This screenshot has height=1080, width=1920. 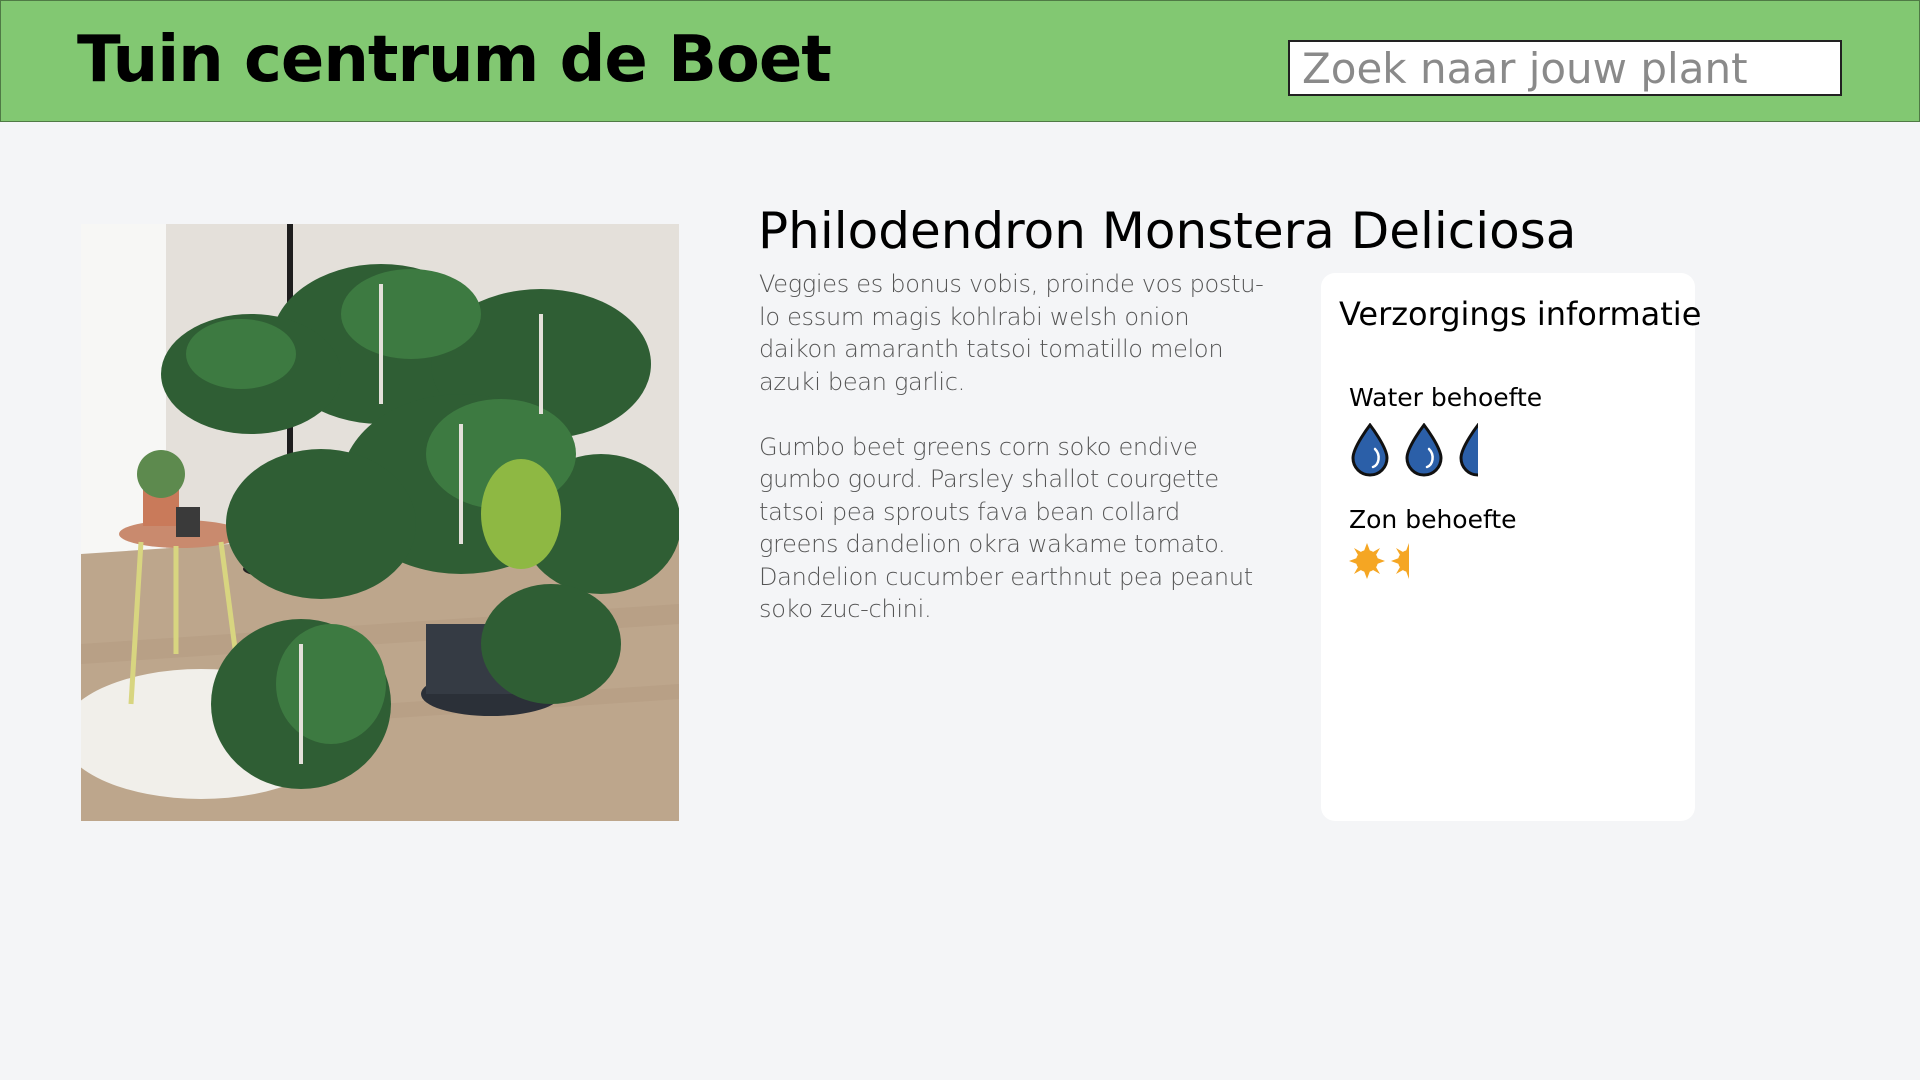 I want to click on water-need-rating, so click(x=1424, y=450).